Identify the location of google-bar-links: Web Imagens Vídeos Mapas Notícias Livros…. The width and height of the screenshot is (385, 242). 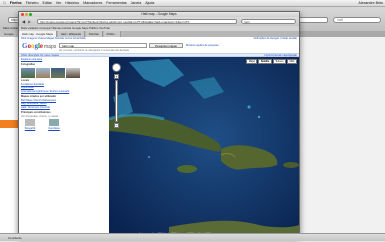
(53, 38).